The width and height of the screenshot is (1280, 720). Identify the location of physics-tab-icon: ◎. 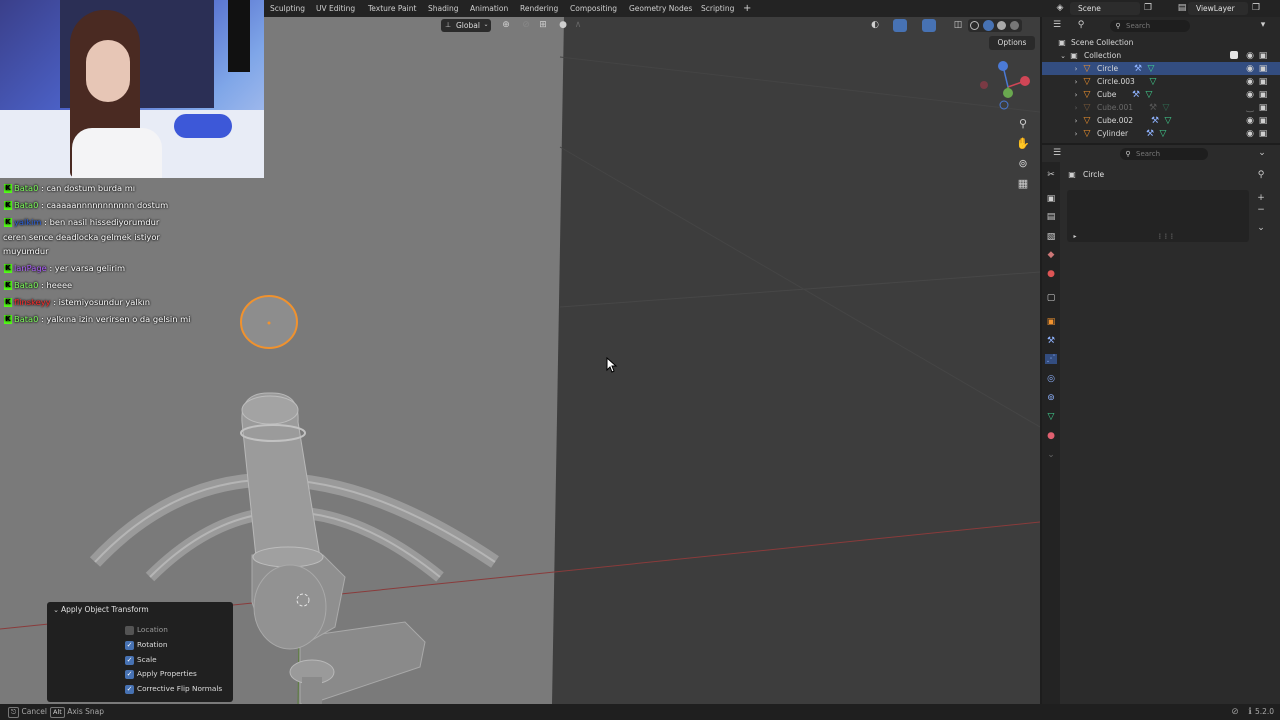
(1051, 379).